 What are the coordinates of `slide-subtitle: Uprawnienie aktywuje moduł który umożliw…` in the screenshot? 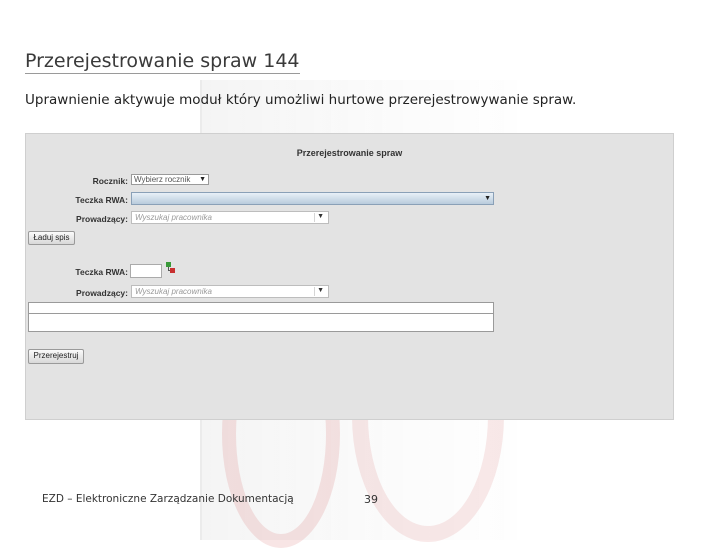 It's located at (301, 100).